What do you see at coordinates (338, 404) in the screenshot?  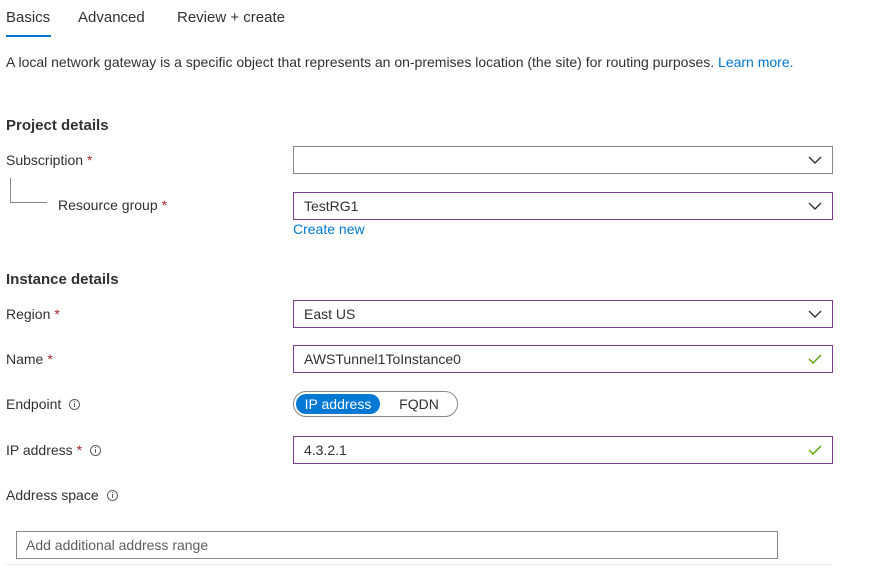 I see `endpoint-option-ip-address: IP address` at bounding box center [338, 404].